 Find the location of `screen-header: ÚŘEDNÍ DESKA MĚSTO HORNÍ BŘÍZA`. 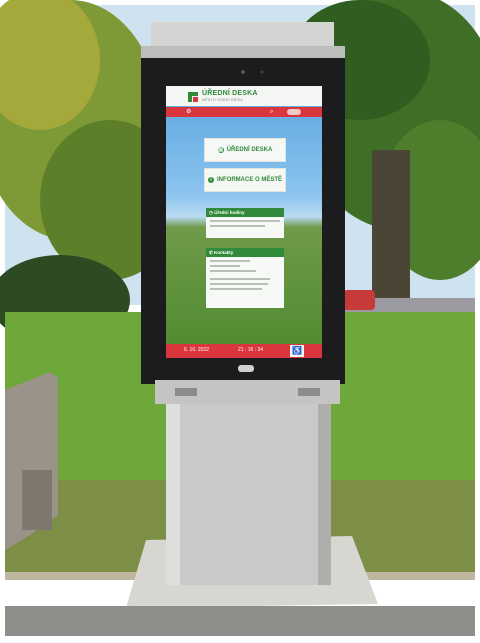

screen-header: ÚŘEDNÍ DESKA MĚSTO HORNÍ BŘÍZA is located at coordinates (244, 96).